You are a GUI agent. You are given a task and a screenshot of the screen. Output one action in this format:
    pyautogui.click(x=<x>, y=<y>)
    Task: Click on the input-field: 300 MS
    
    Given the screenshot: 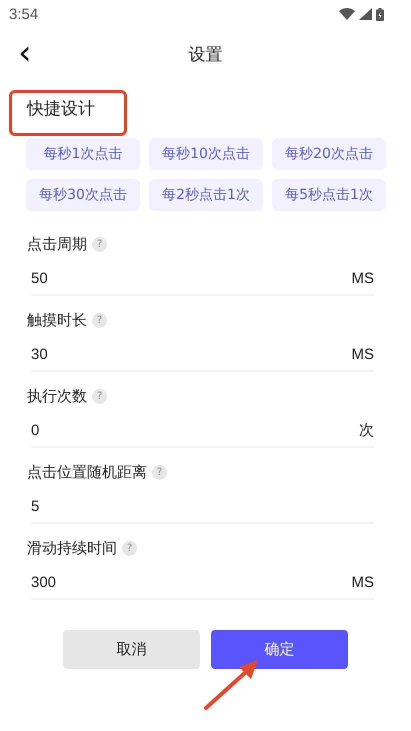 What is the action you would take?
    pyautogui.click(x=202, y=583)
    